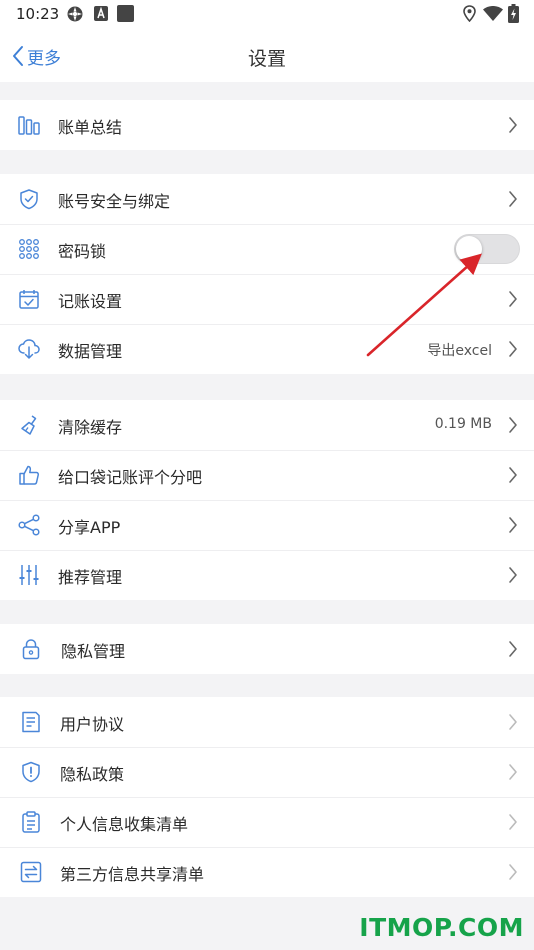 Image resolution: width=534 pixels, height=950 pixels. What do you see at coordinates (469, 13) in the screenshot?
I see `location-icon` at bounding box center [469, 13].